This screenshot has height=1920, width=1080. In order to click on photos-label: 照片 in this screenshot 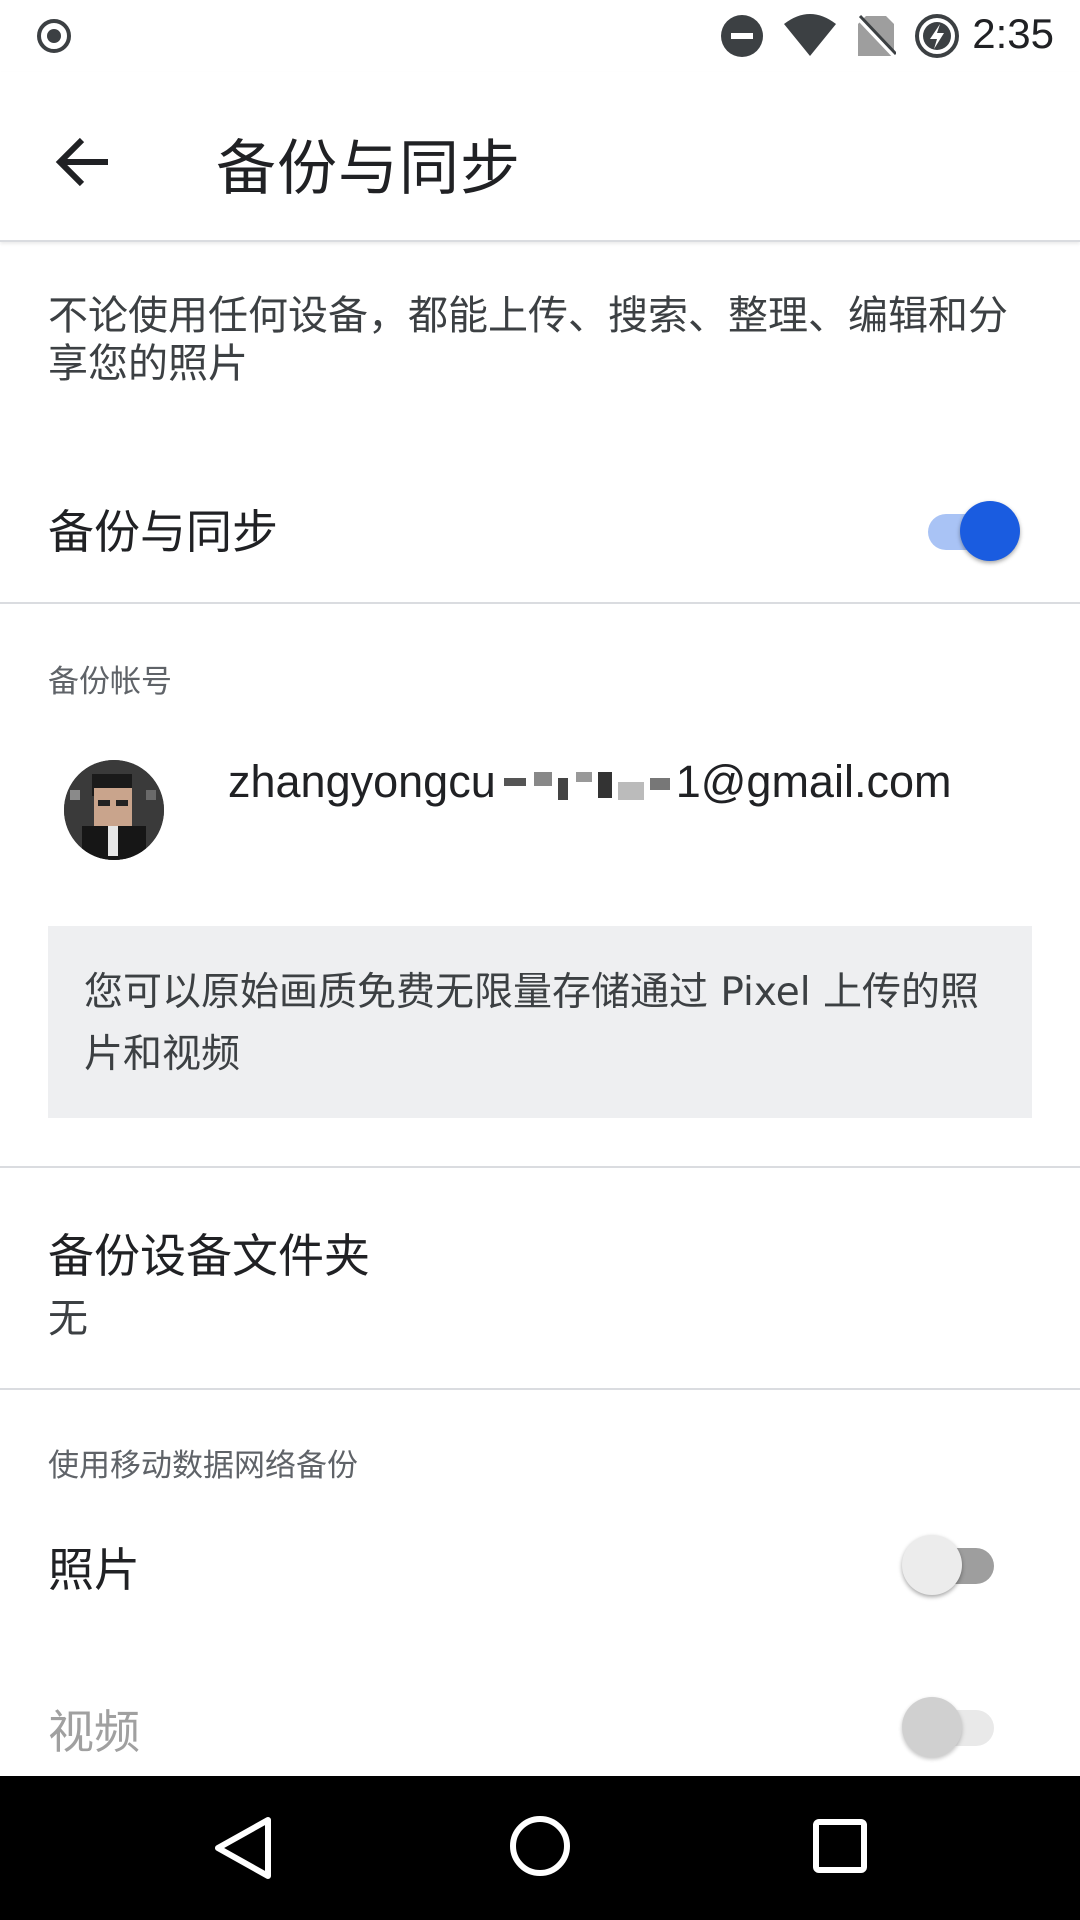, I will do `click(94, 1570)`.